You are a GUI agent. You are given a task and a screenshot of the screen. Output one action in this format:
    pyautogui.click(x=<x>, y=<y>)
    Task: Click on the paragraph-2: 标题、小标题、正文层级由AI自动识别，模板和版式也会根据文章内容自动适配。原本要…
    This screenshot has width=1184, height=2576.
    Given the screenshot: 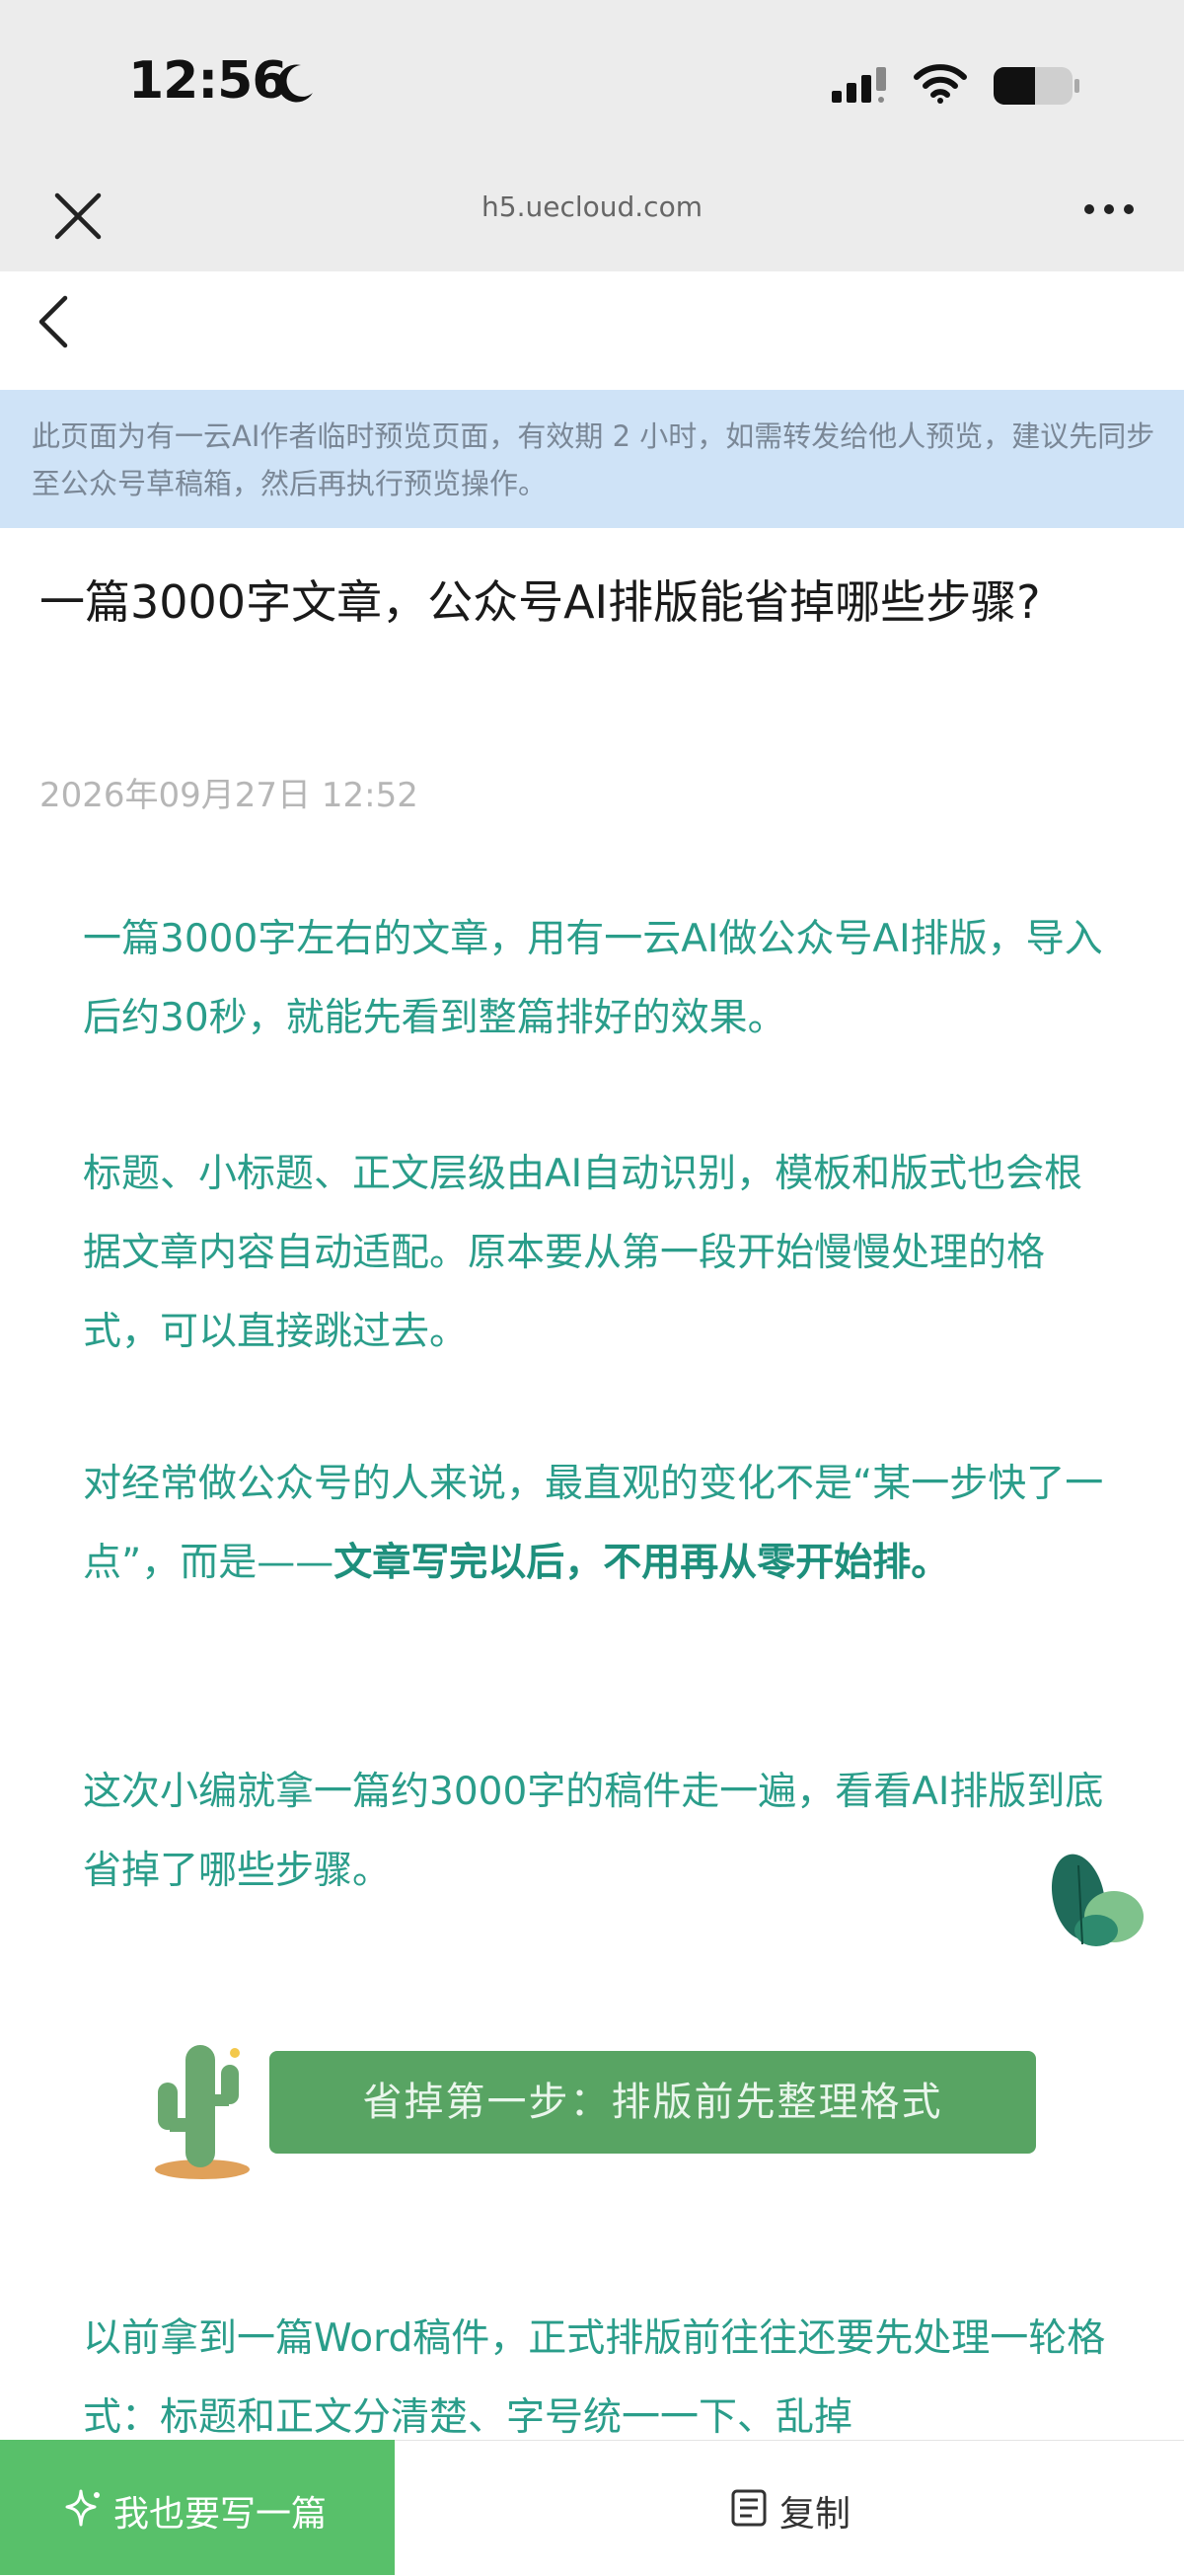 What is the action you would take?
    pyautogui.click(x=583, y=1253)
    